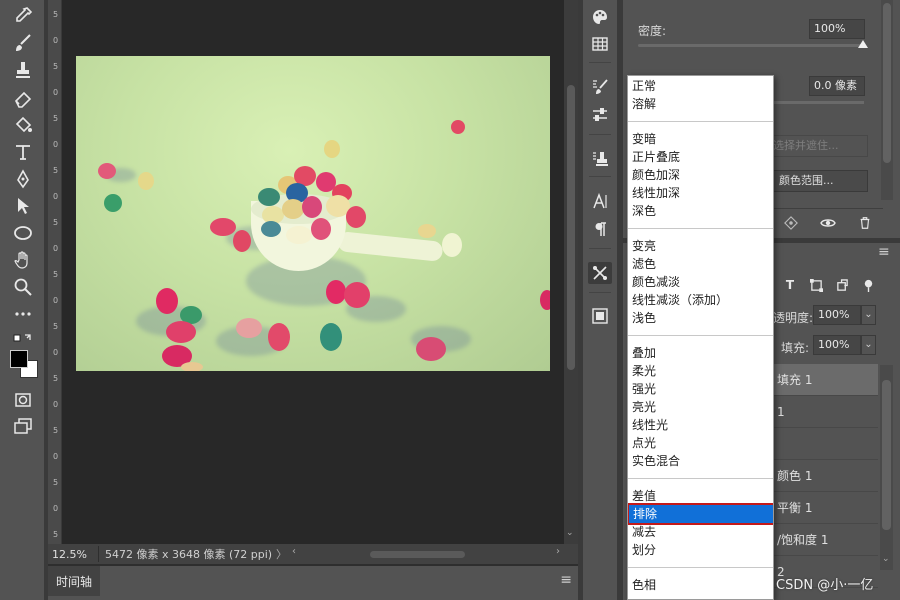  I want to click on layer-row: 平衡 1, so click(825, 508).